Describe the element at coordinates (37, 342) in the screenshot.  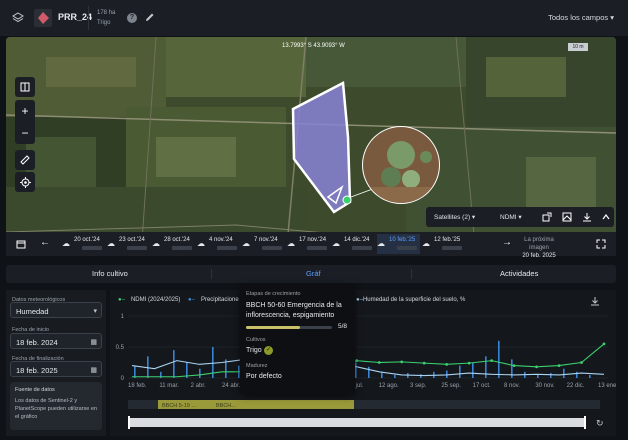
I see `start-date-value: 18 feb. 2024` at that location.